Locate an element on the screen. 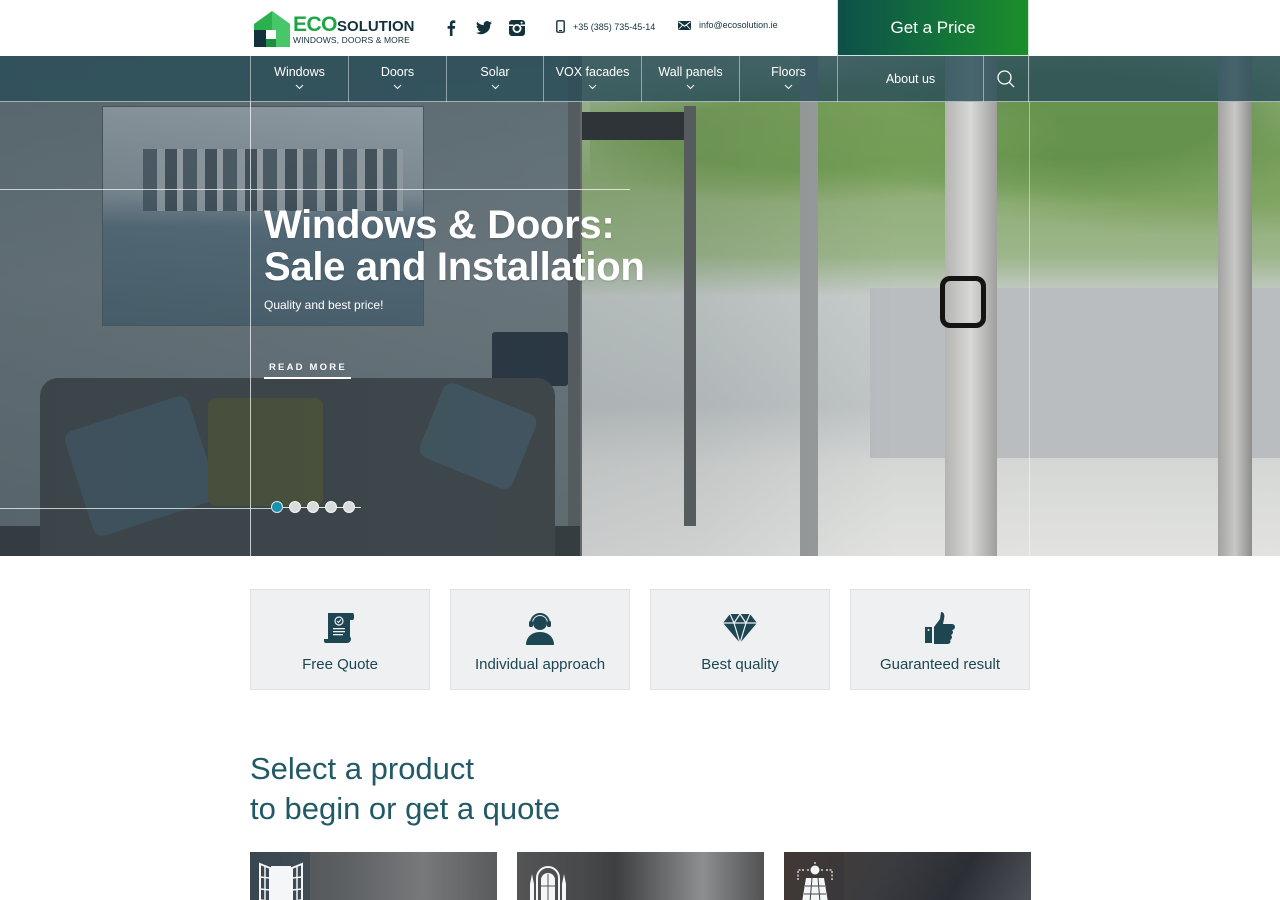 The image size is (1280, 900). hero-title: Windows & Doors: Sale and Installation is located at coordinates (454, 246).